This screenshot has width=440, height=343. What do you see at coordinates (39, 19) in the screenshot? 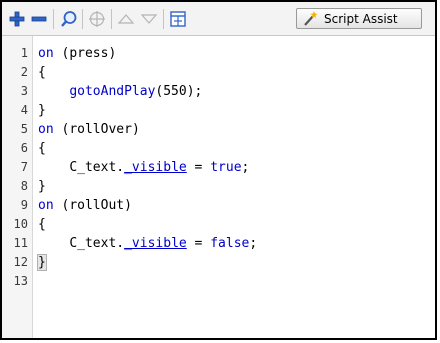
I see `minus-icon` at bounding box center [39, 19].